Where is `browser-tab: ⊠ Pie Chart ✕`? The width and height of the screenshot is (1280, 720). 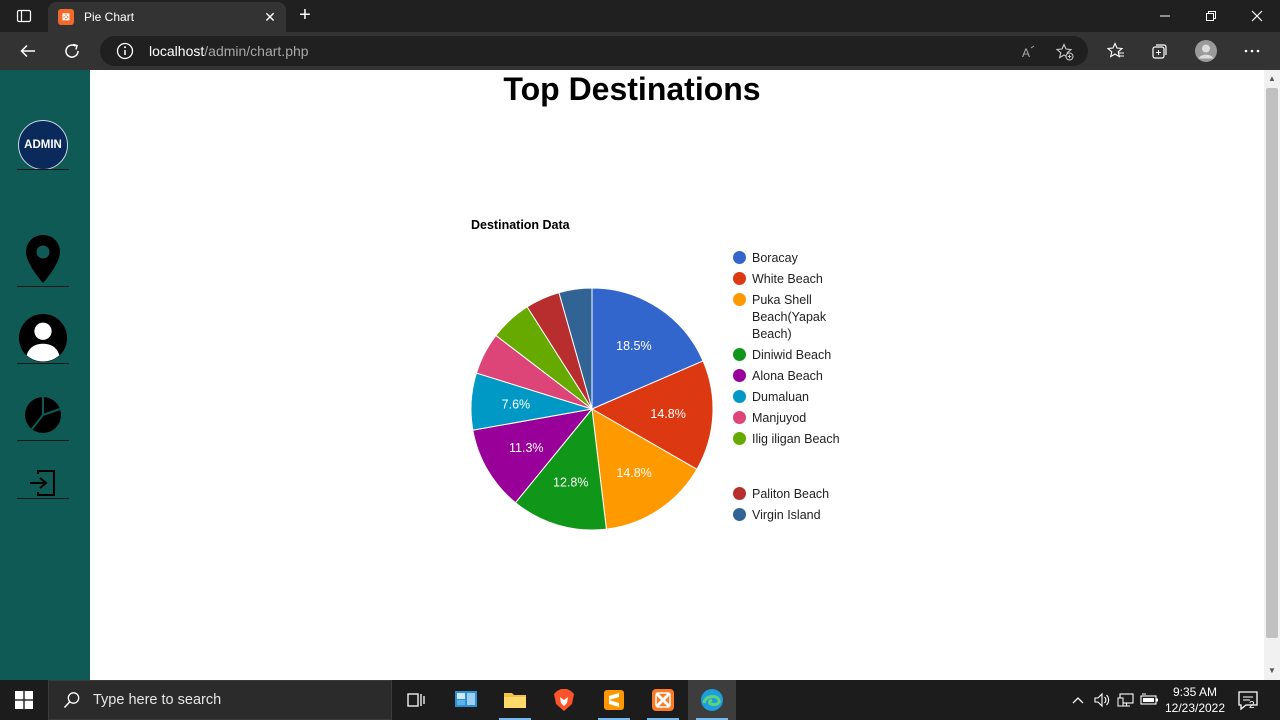
browser-tab: ⊠ Pie Chart ✕ is located at coordinates (167, 17).